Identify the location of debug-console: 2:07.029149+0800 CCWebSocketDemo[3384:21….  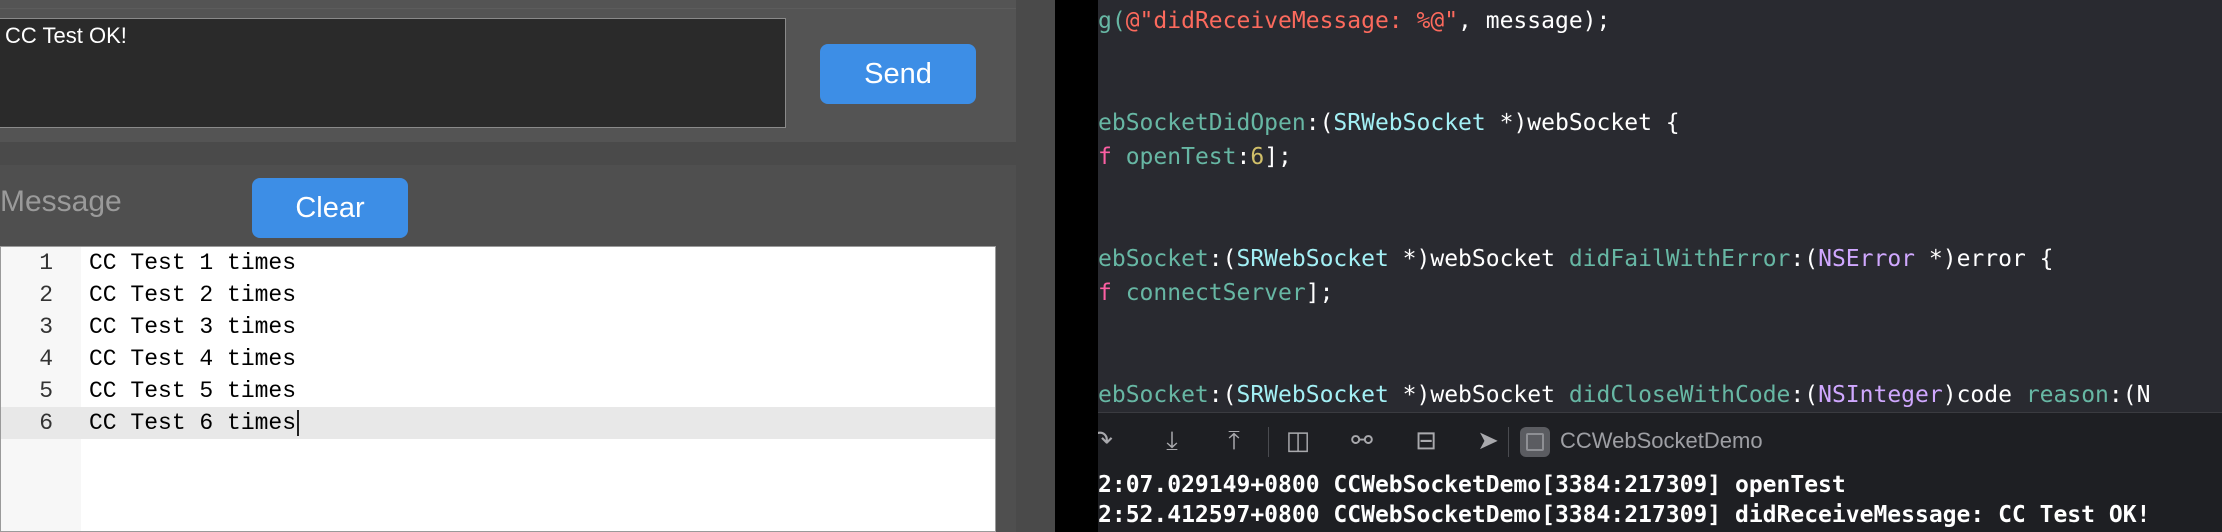
(1660, 500).